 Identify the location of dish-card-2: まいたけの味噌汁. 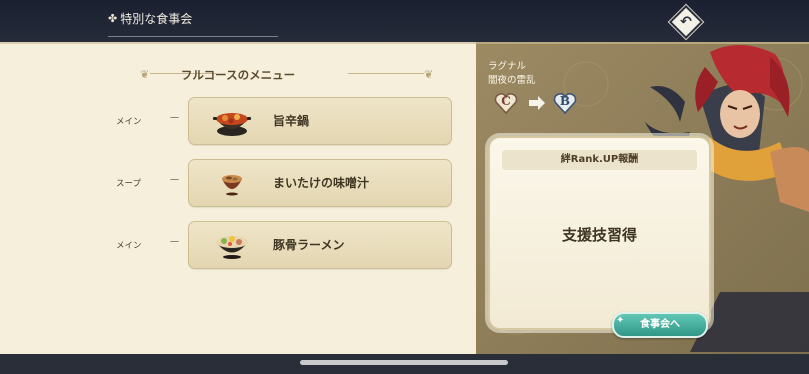
(320, 183).